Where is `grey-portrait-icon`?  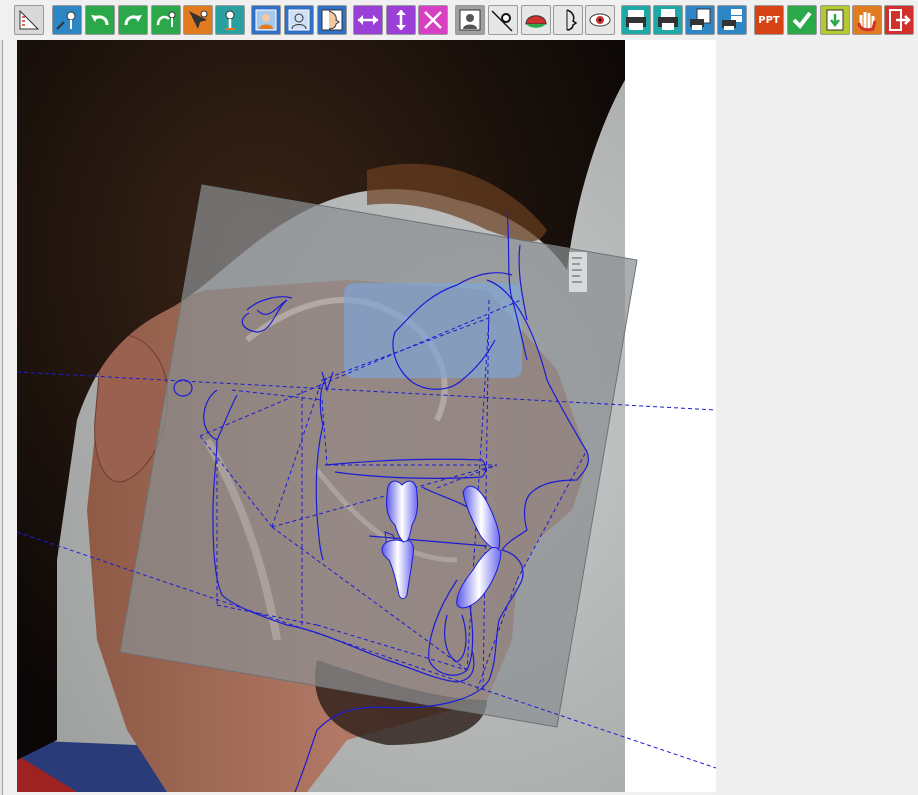
grey-portrait-icon is located at coordinates (470, 20).